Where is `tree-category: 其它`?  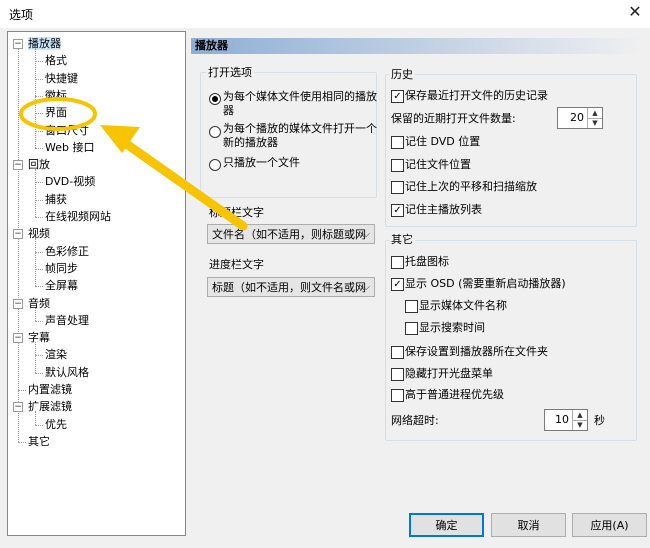 tree-category: 其它 is located at coordinates (39, 441).